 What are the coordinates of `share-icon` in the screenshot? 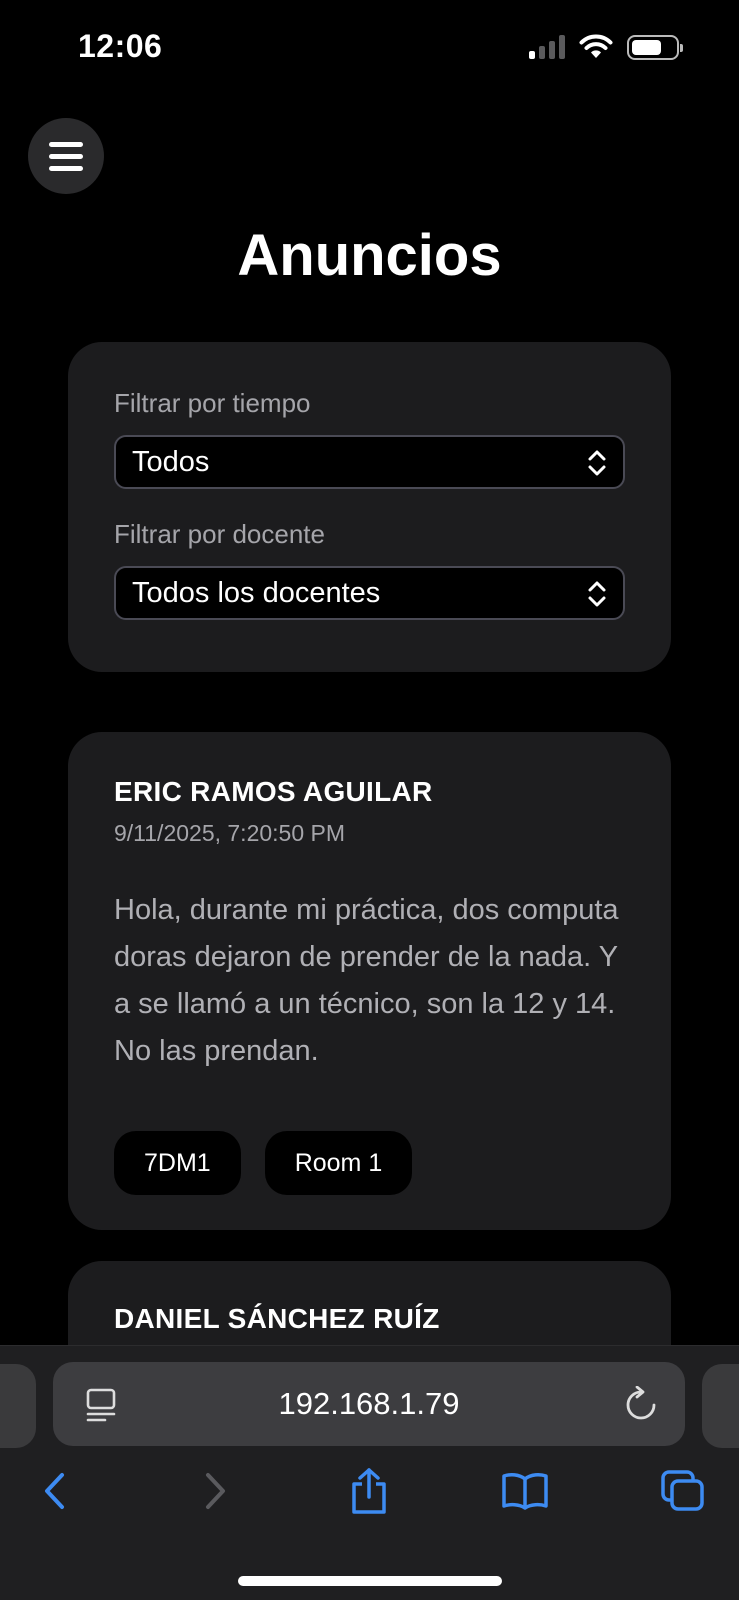 It's located at (369, 1491).